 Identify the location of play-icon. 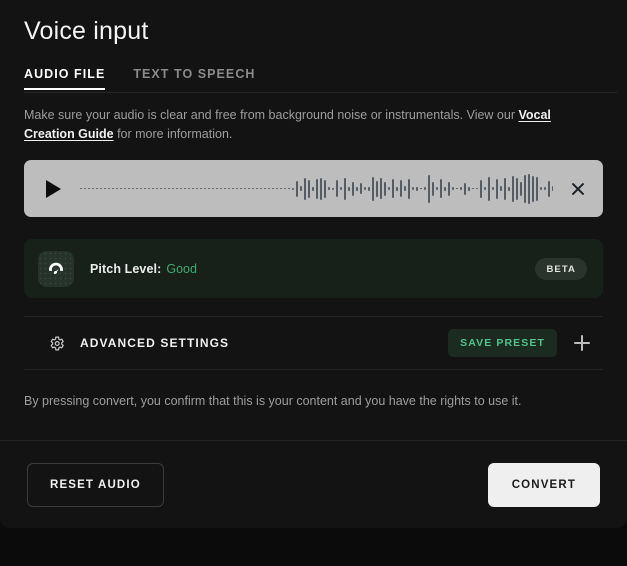
(53, 189).